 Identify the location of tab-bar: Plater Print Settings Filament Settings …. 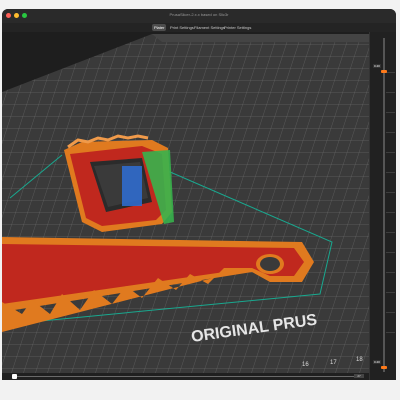
(199, 27).